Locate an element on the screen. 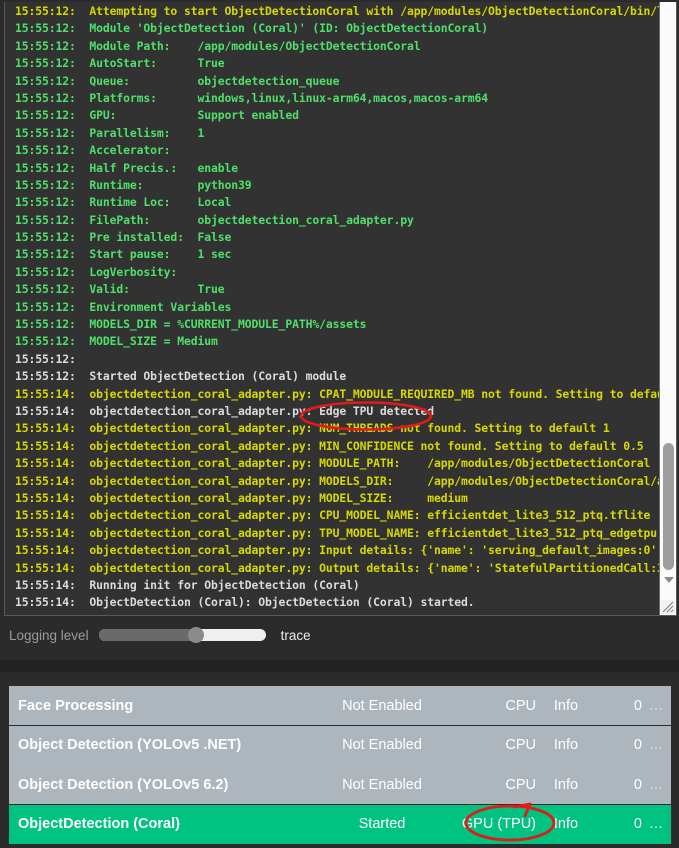 This screenshot has height=848, width=679. log-message: Runtime: python39 is located at coordinates (170, 184).